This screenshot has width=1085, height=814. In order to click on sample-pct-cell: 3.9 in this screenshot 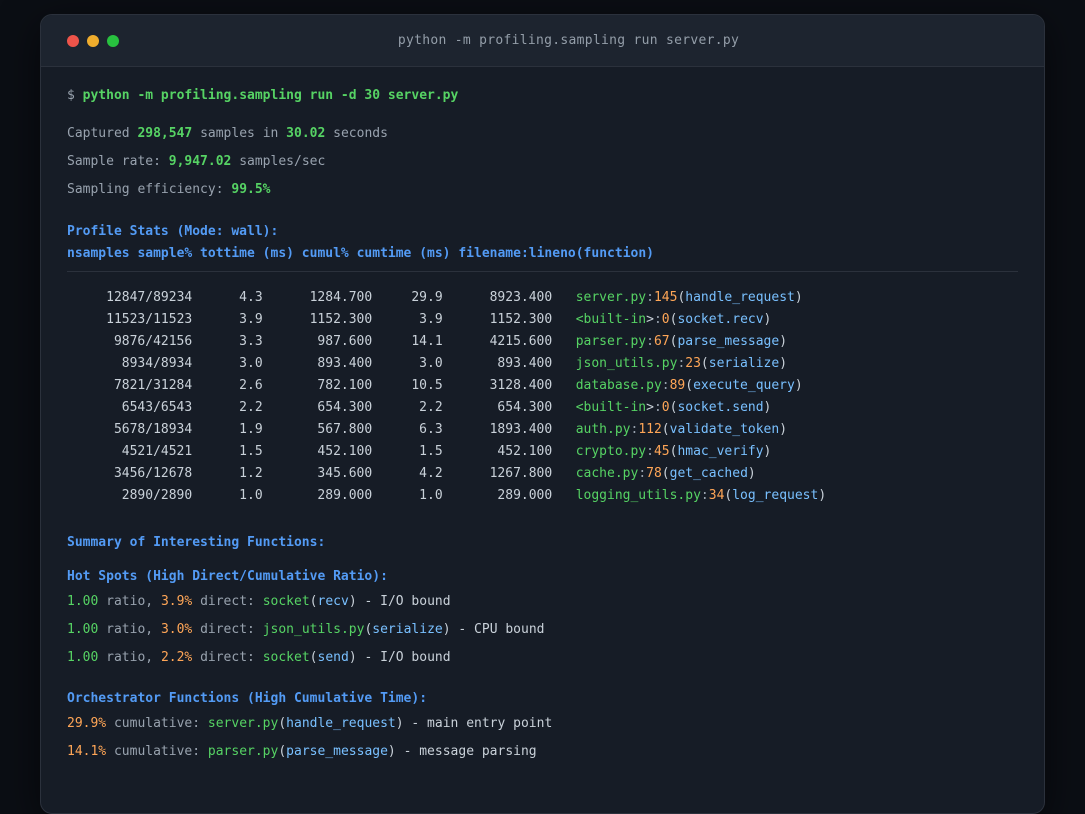, I will do `click(251, 319)`.